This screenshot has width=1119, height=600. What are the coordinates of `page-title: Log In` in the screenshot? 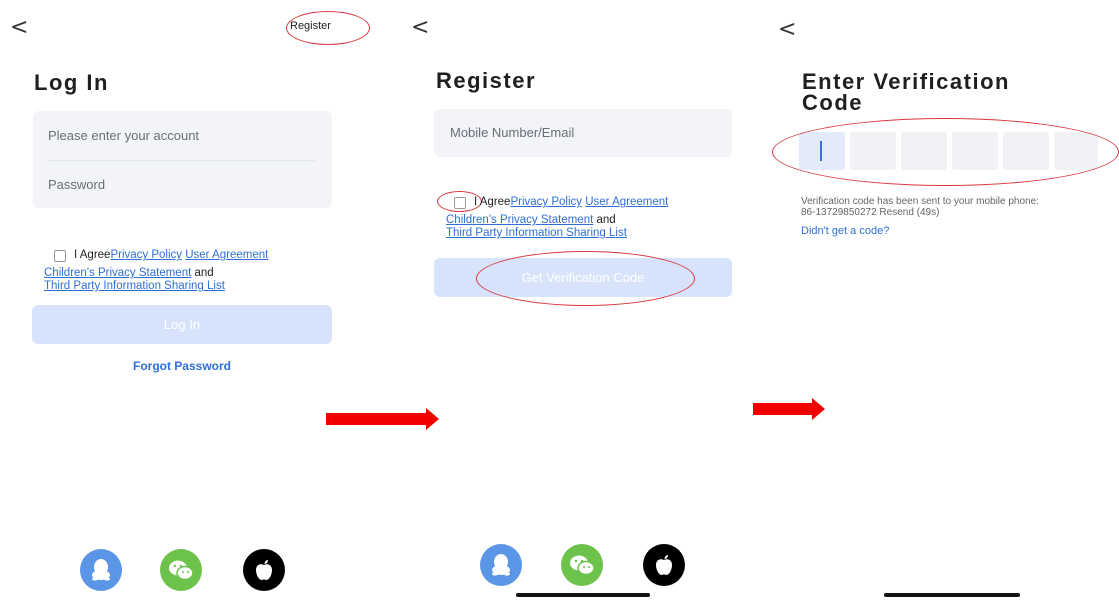 It's located at (71, 82).